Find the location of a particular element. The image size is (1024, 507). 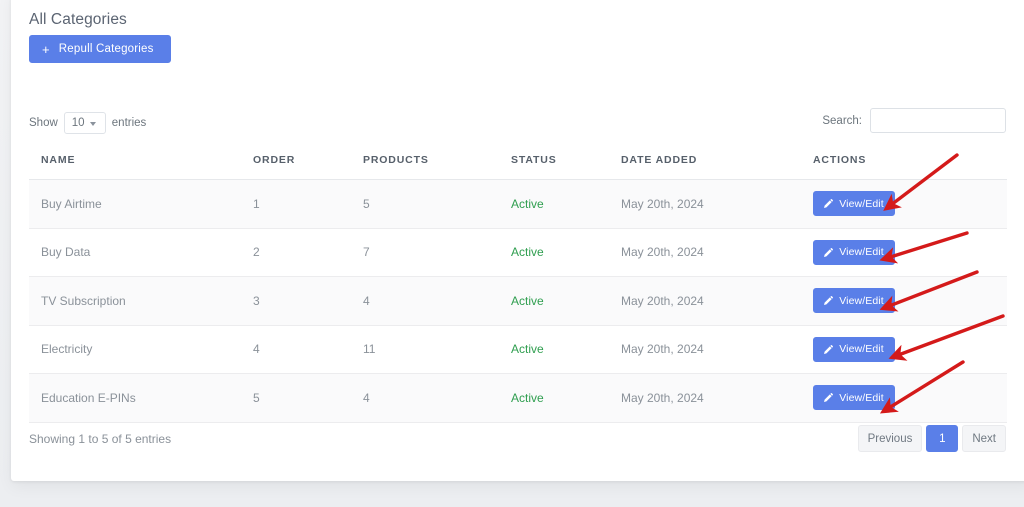

column-header-date: DATE ADDED is located at coordinates (705, 164).